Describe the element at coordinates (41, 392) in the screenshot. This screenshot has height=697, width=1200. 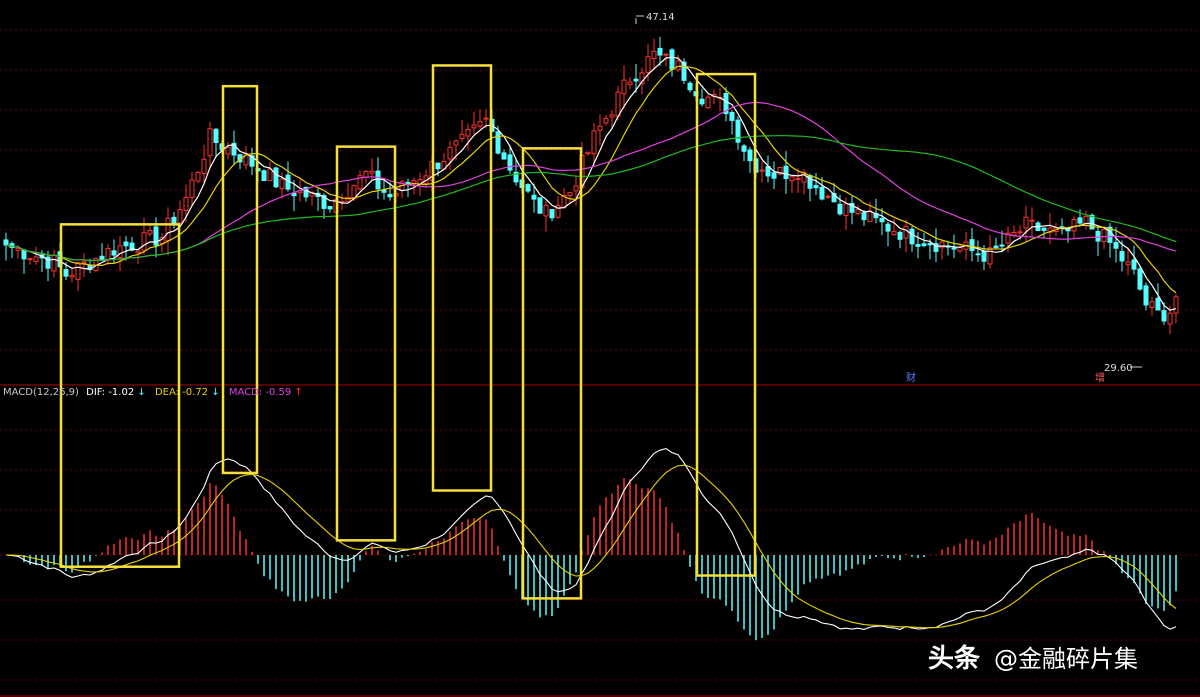
I see `macd-legend-name: MACD(12,26,9)` at that location.